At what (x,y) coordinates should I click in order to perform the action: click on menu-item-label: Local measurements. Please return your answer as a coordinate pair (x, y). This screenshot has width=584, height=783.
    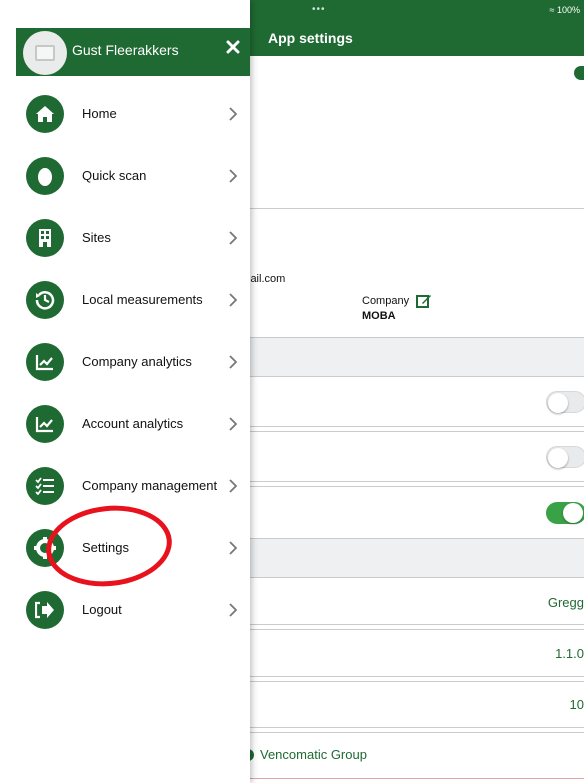
    Looking at the image, I should click on (142, 299).